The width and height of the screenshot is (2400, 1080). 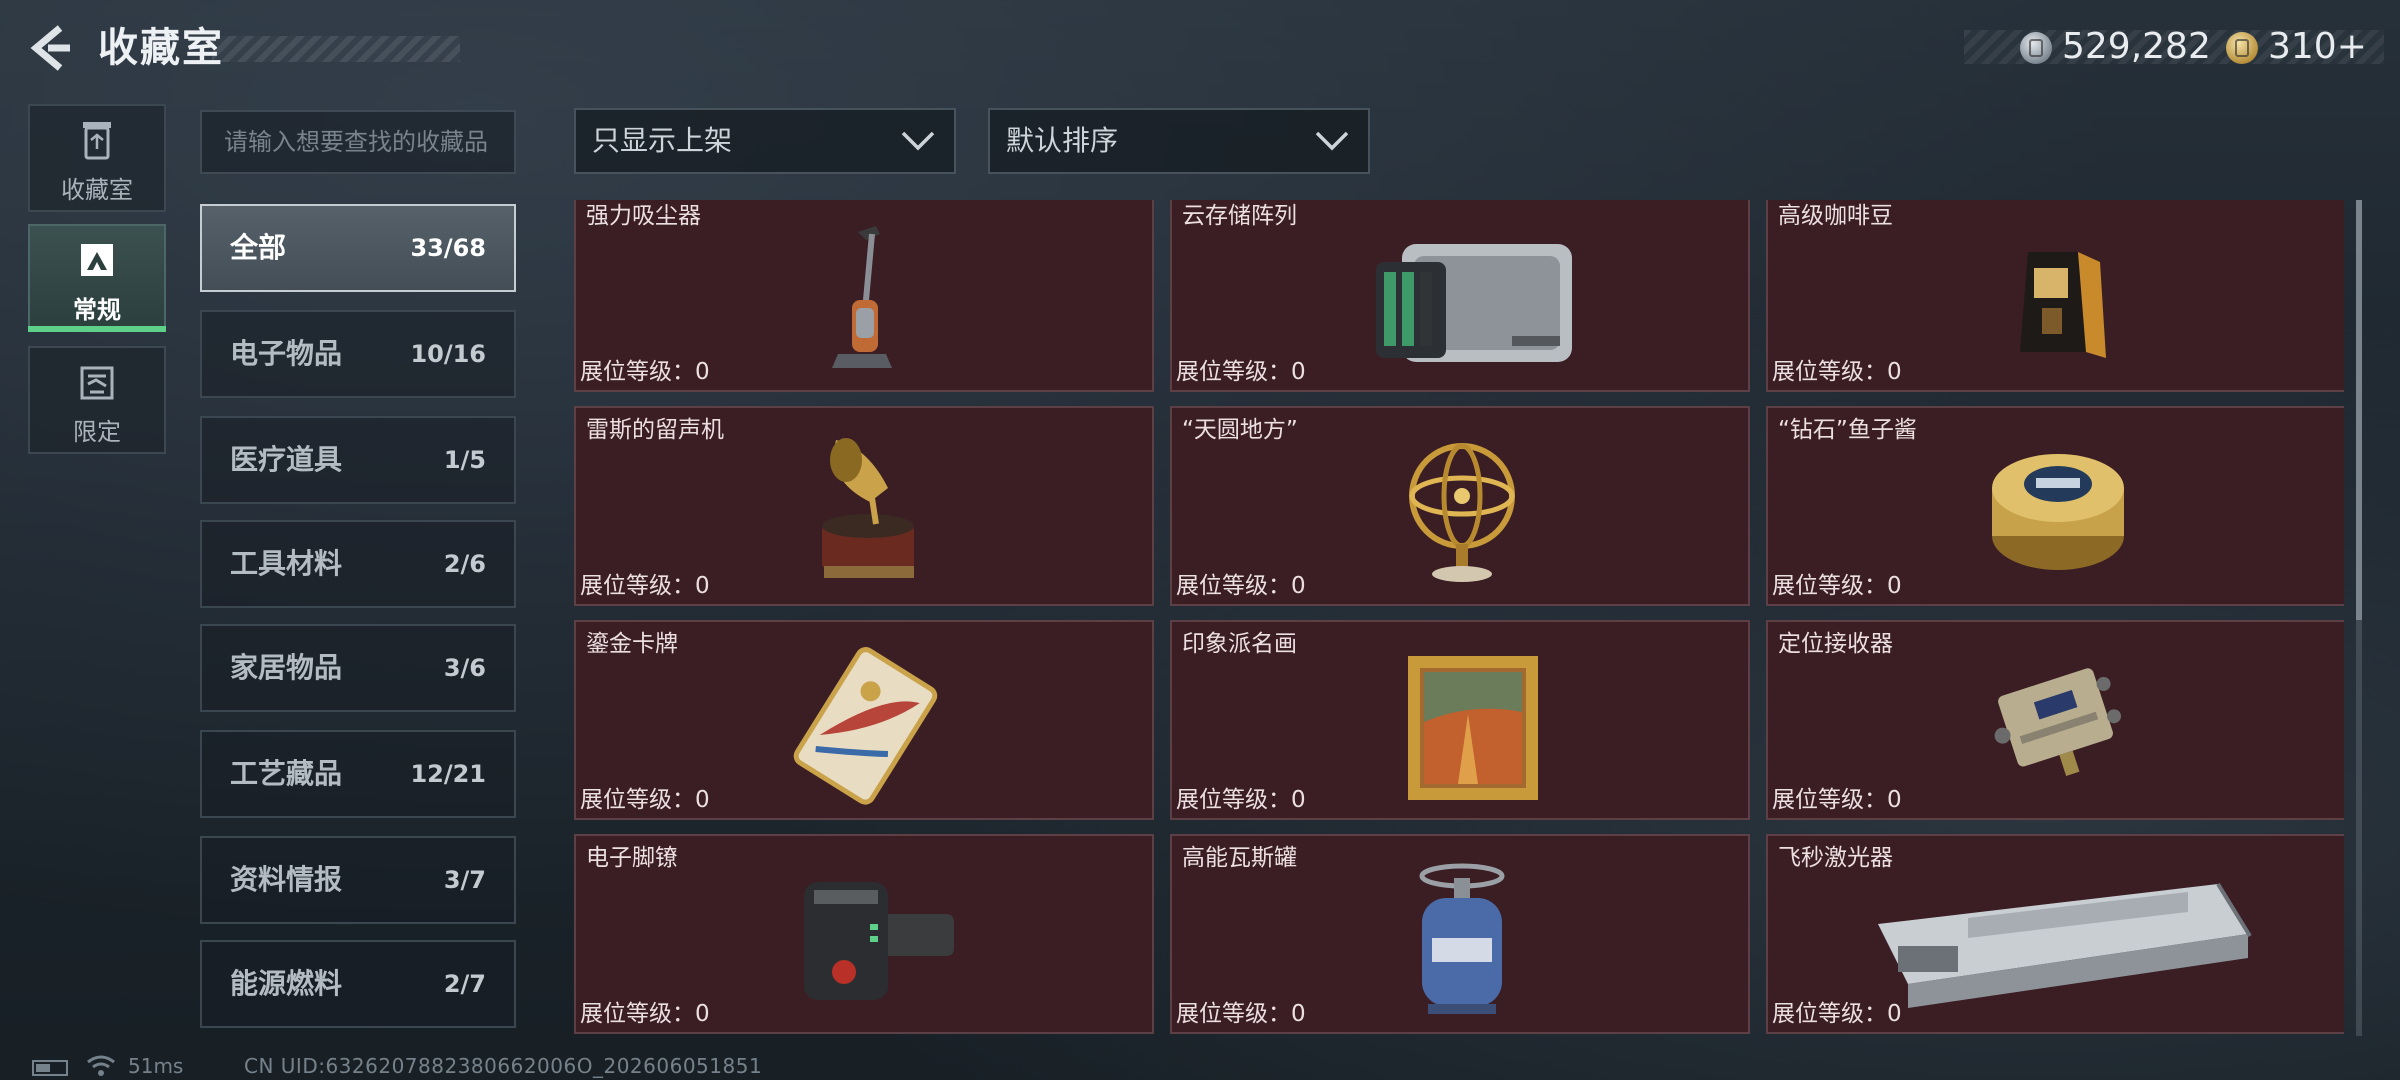 I want to click on nav-limited: 限定, so click(x=97, y=400).